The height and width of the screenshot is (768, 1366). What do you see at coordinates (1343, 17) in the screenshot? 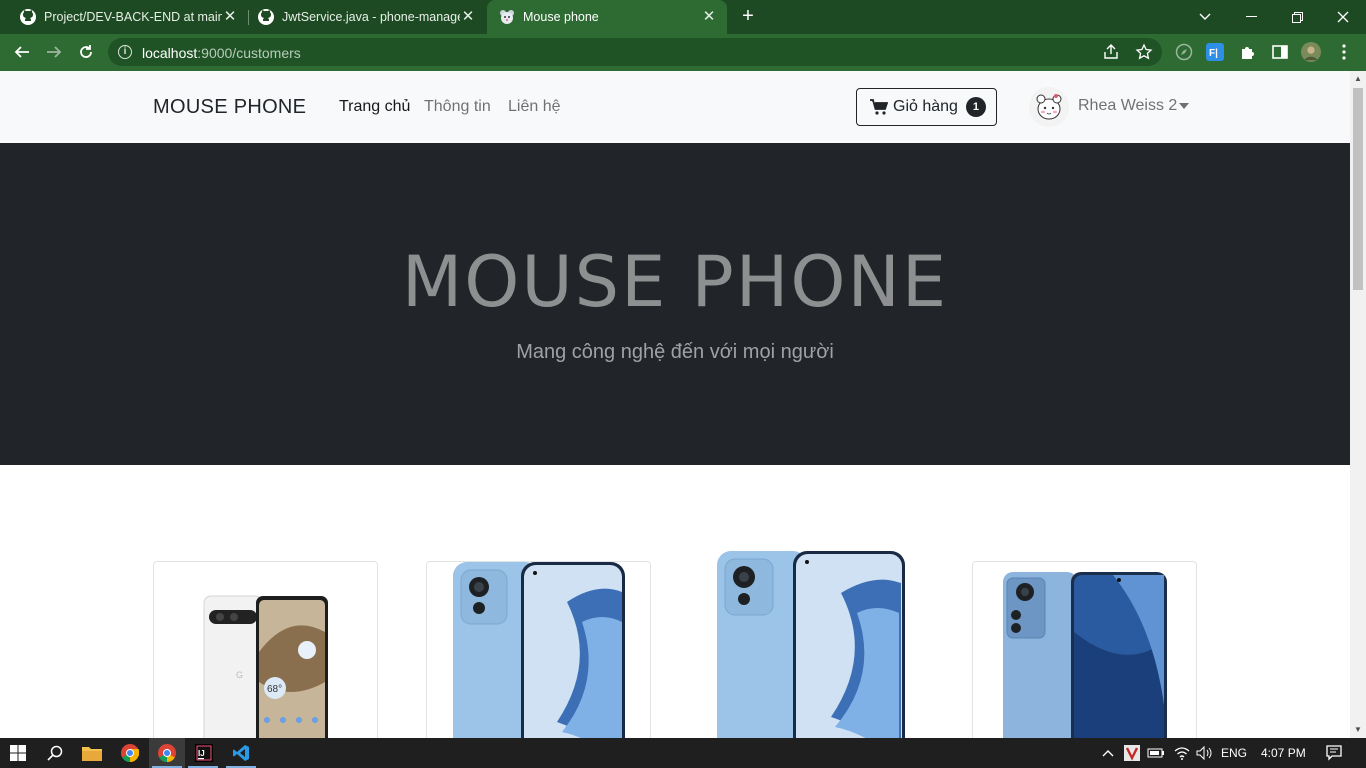
I see `close-window-icon` at bounding box center [1343, 17].